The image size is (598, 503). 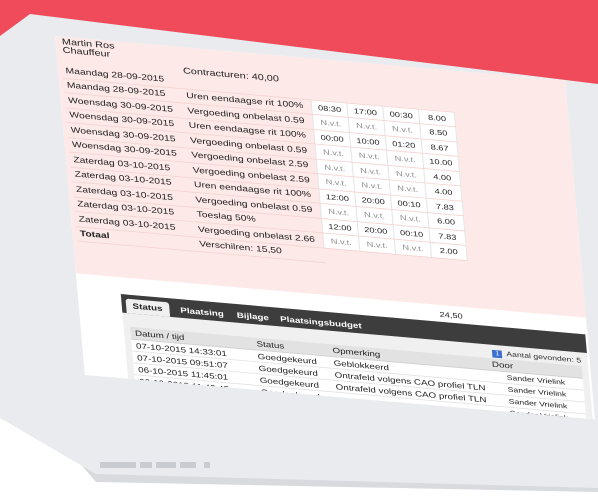 What do you see at coordinates (253, 317) in the screenshot?
I see `tab-bijlage: Bijlage` at bounding box center [253, 317].